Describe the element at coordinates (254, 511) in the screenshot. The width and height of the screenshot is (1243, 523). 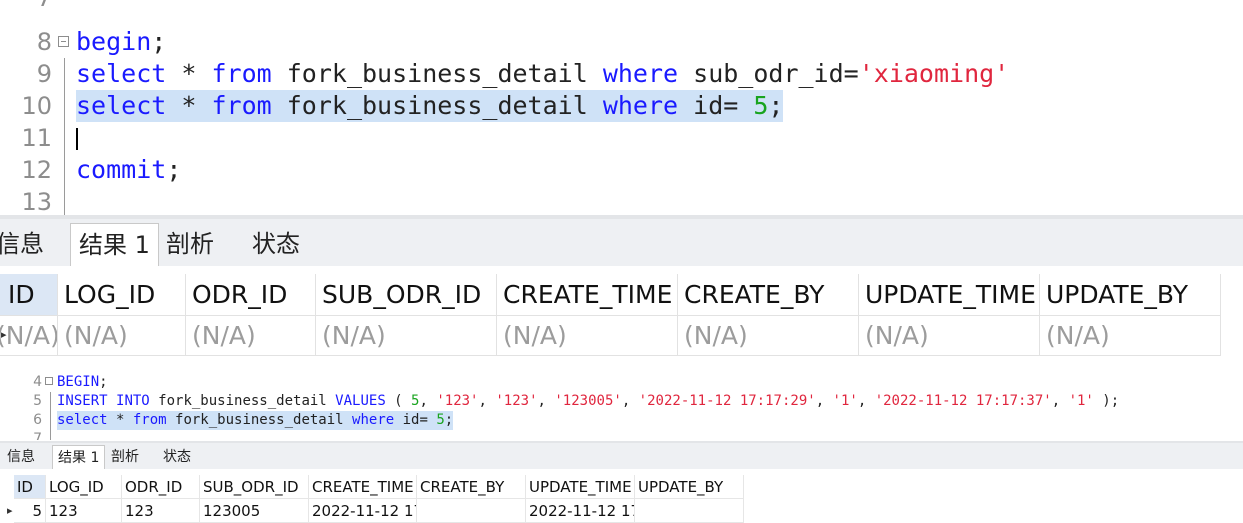
I see `table-cell: 123005` at that location.